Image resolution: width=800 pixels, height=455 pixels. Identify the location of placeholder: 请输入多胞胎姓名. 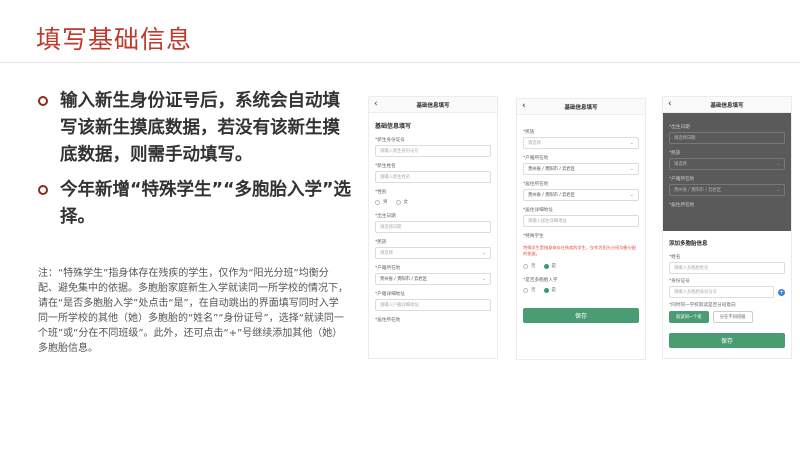
(691, 268).